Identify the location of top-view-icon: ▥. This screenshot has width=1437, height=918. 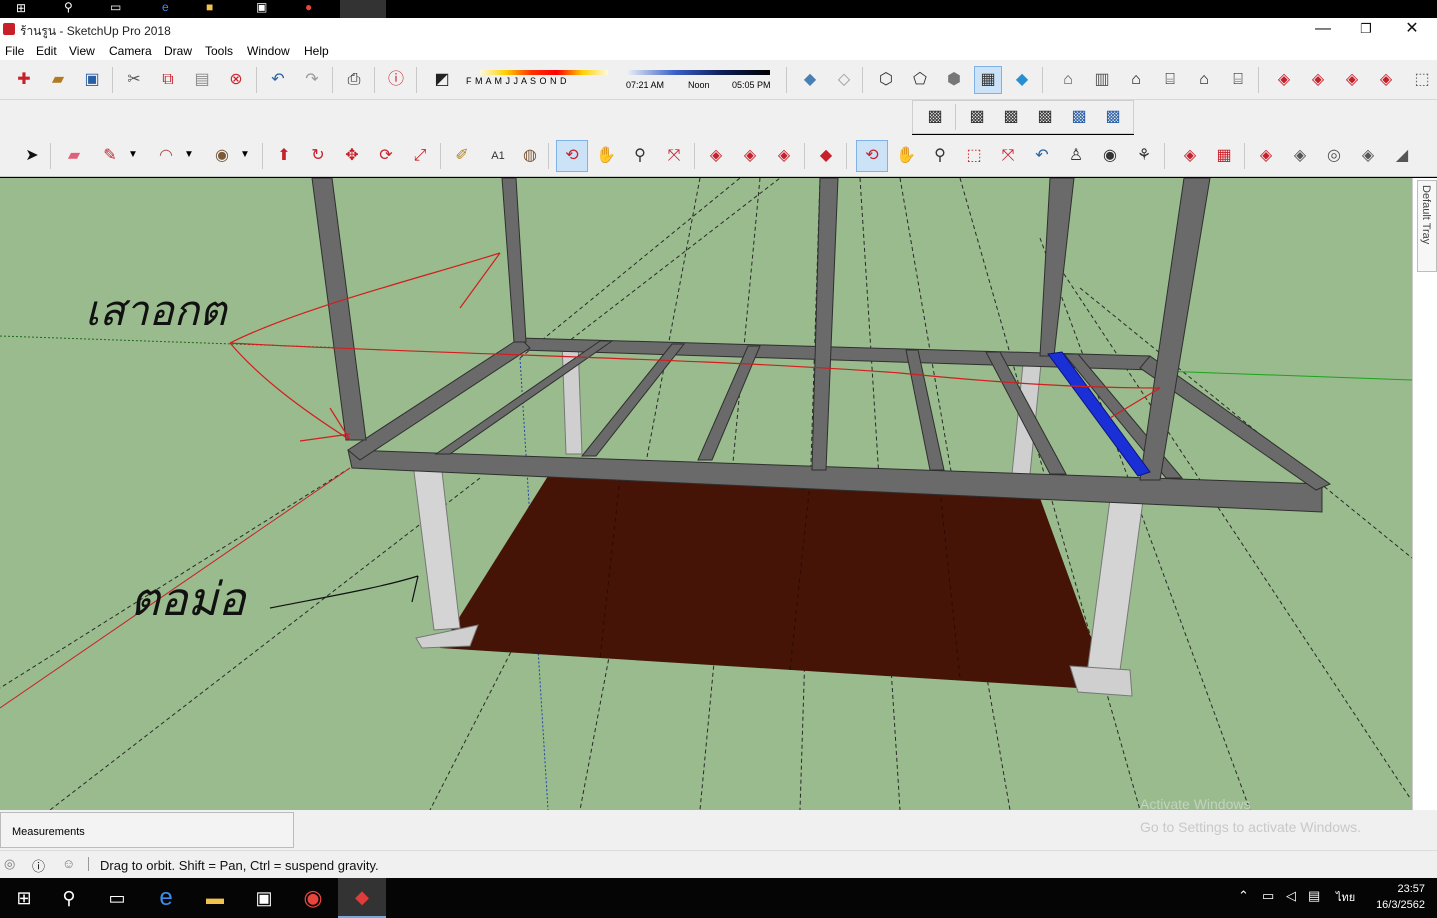
(1102, 80).